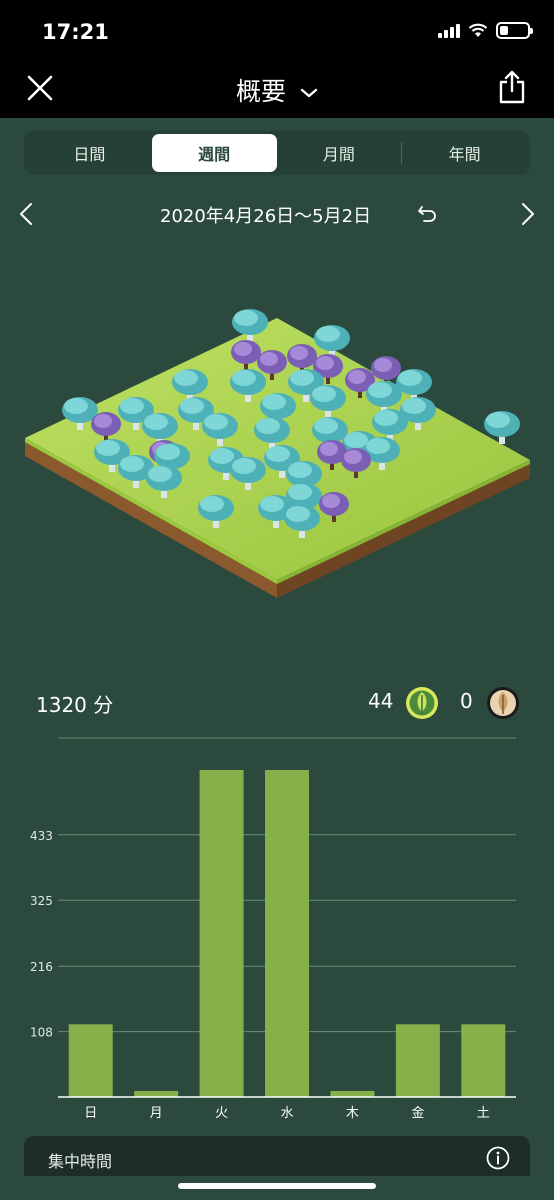 Image resolution: width=554 pixels, height=1200 pixels. I want to click on y-tick-label: 433, so click(41, 836).